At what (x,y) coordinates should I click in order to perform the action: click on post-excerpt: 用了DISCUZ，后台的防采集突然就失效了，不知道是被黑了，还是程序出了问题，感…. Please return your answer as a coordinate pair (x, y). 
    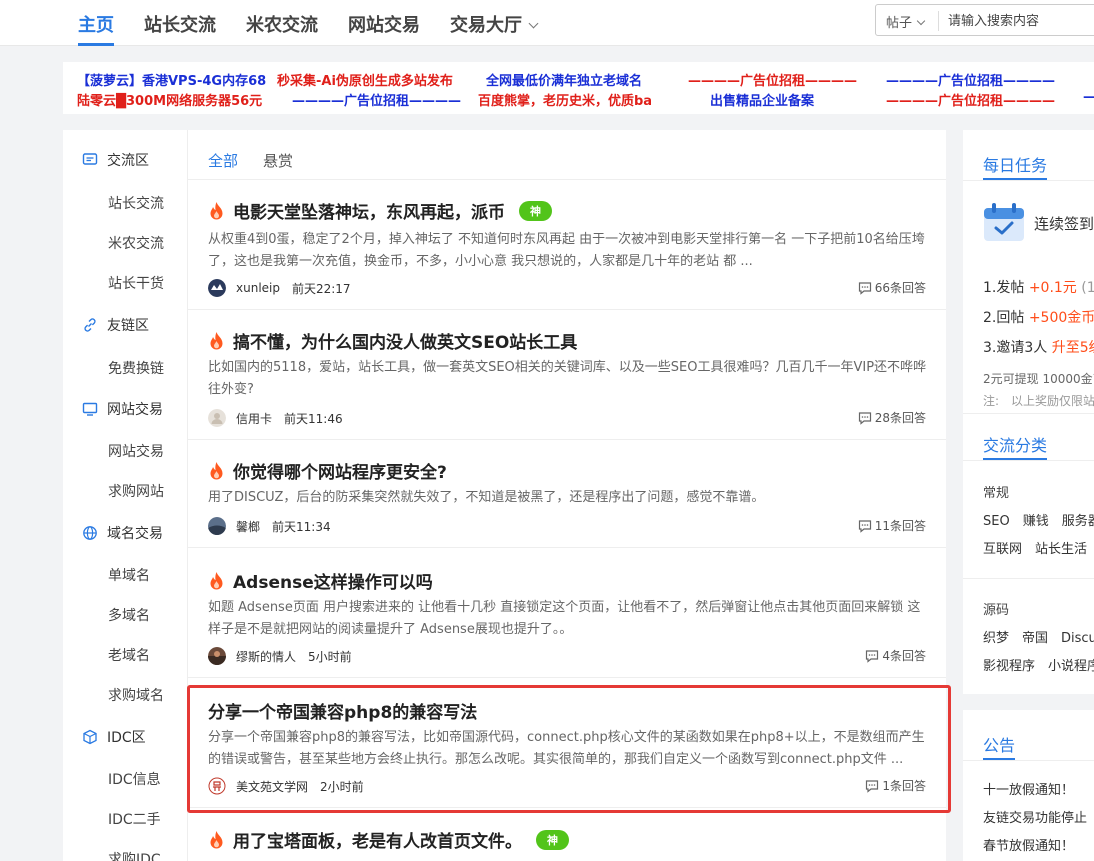
    Looking at the image, I should click on (486, 497).